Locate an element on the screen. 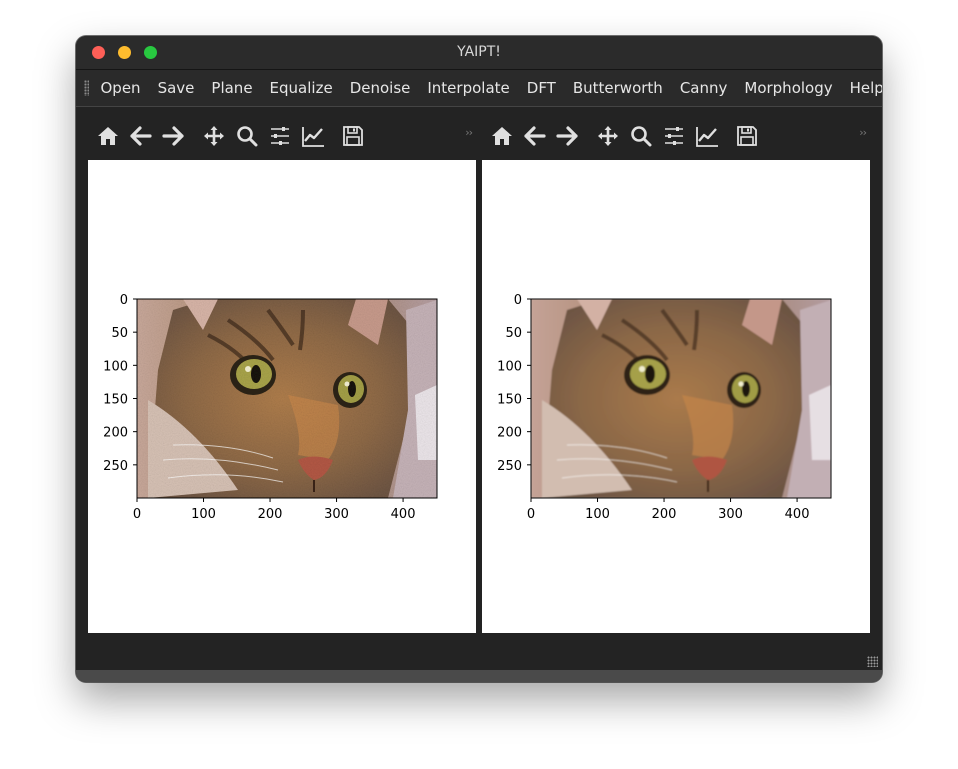  menu-plane: Plane is located at coordinates (232, 88).